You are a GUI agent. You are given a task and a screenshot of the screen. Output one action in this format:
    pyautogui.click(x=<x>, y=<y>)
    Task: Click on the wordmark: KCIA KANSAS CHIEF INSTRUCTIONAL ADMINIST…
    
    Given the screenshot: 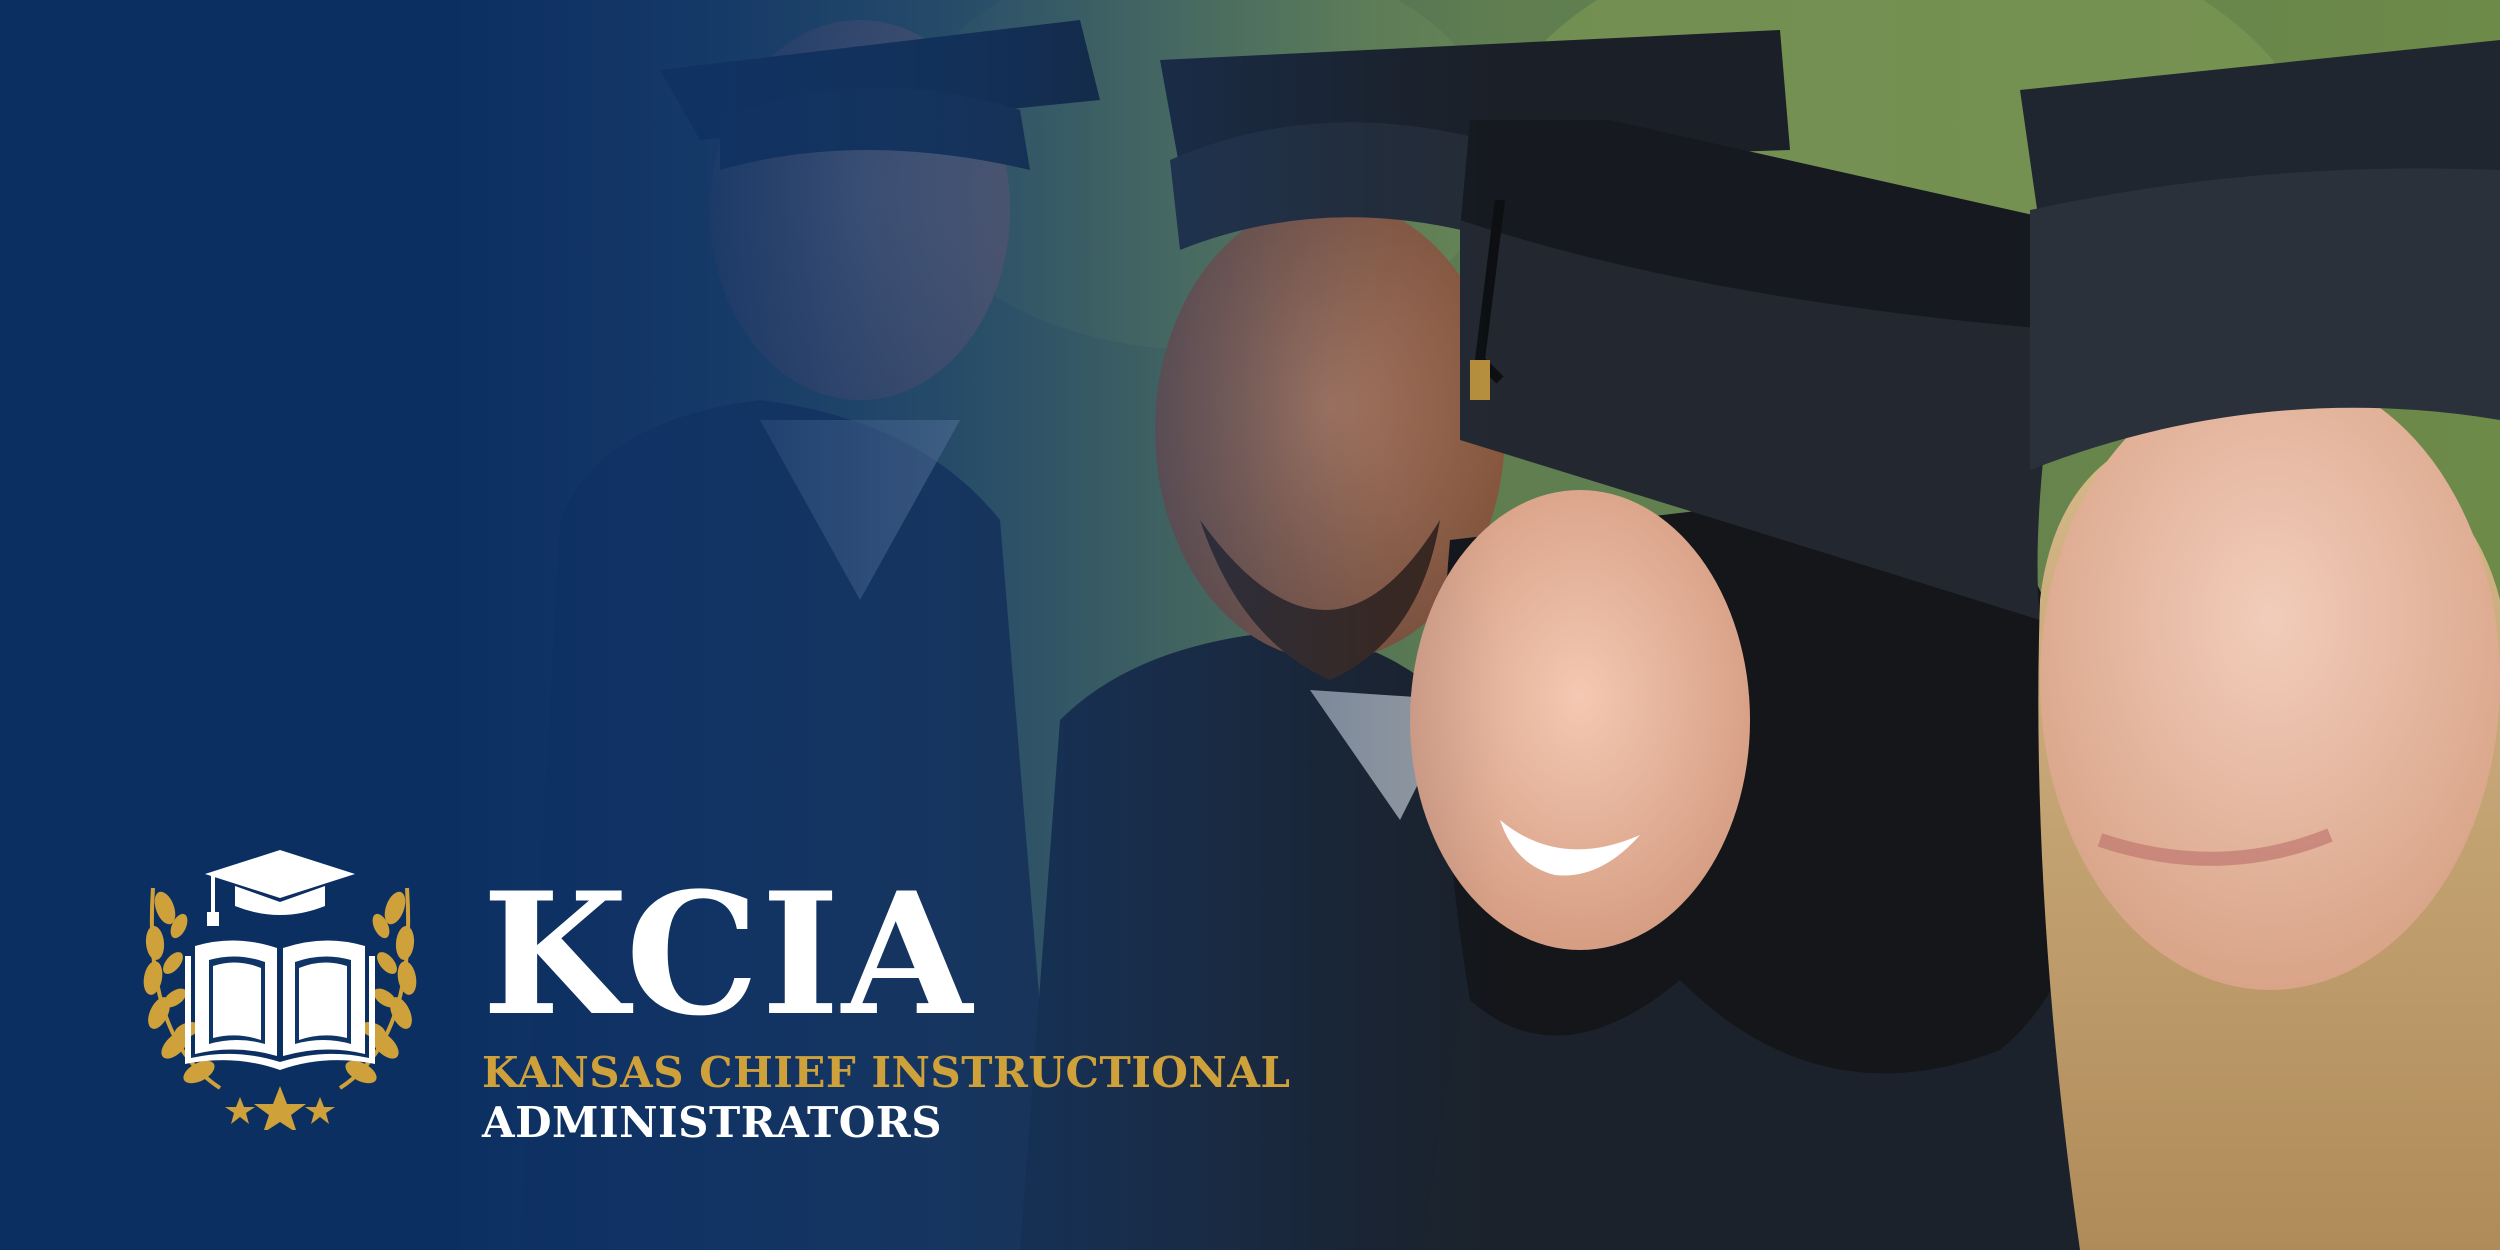 What is the action you would take?
    pyautogui.click(x=886, y=1008)
    